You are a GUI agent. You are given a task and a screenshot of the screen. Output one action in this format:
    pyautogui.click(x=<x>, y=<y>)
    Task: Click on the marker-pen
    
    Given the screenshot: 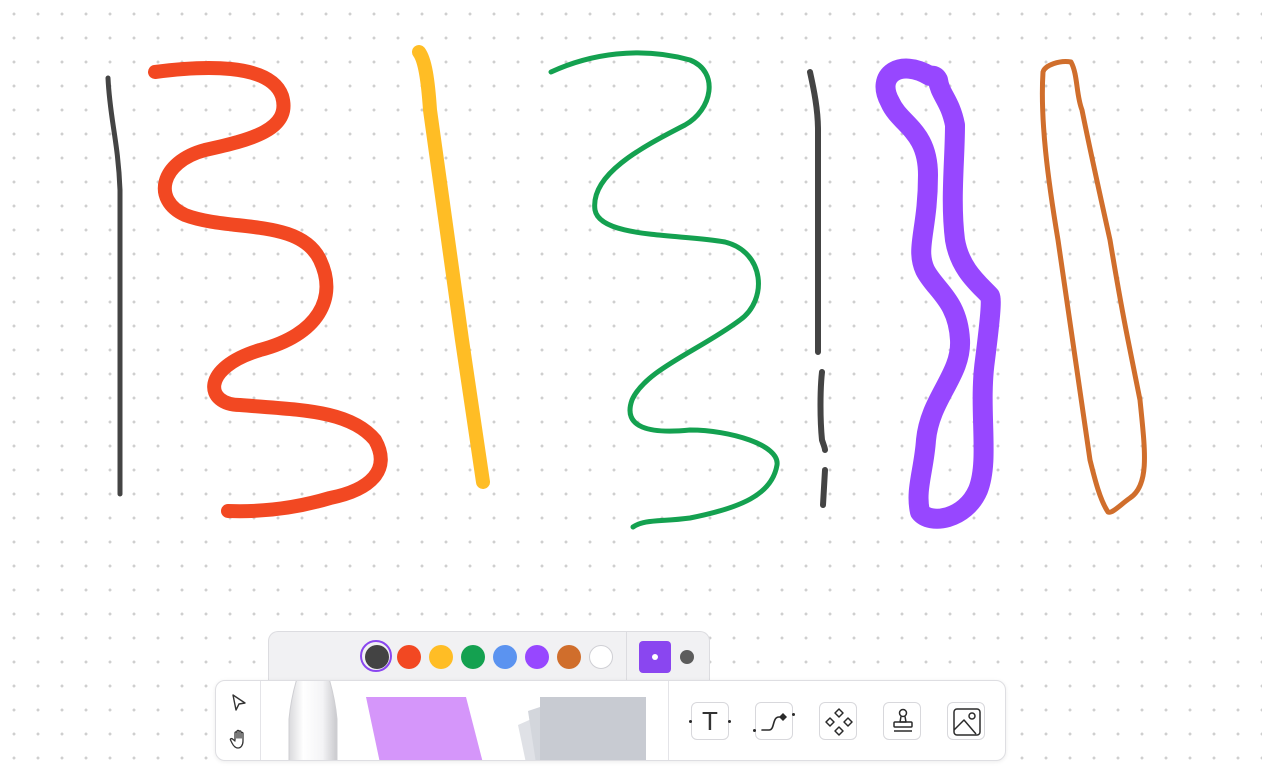 What is the action you would take?
    pyautogui.click(x=313, y=720)
    